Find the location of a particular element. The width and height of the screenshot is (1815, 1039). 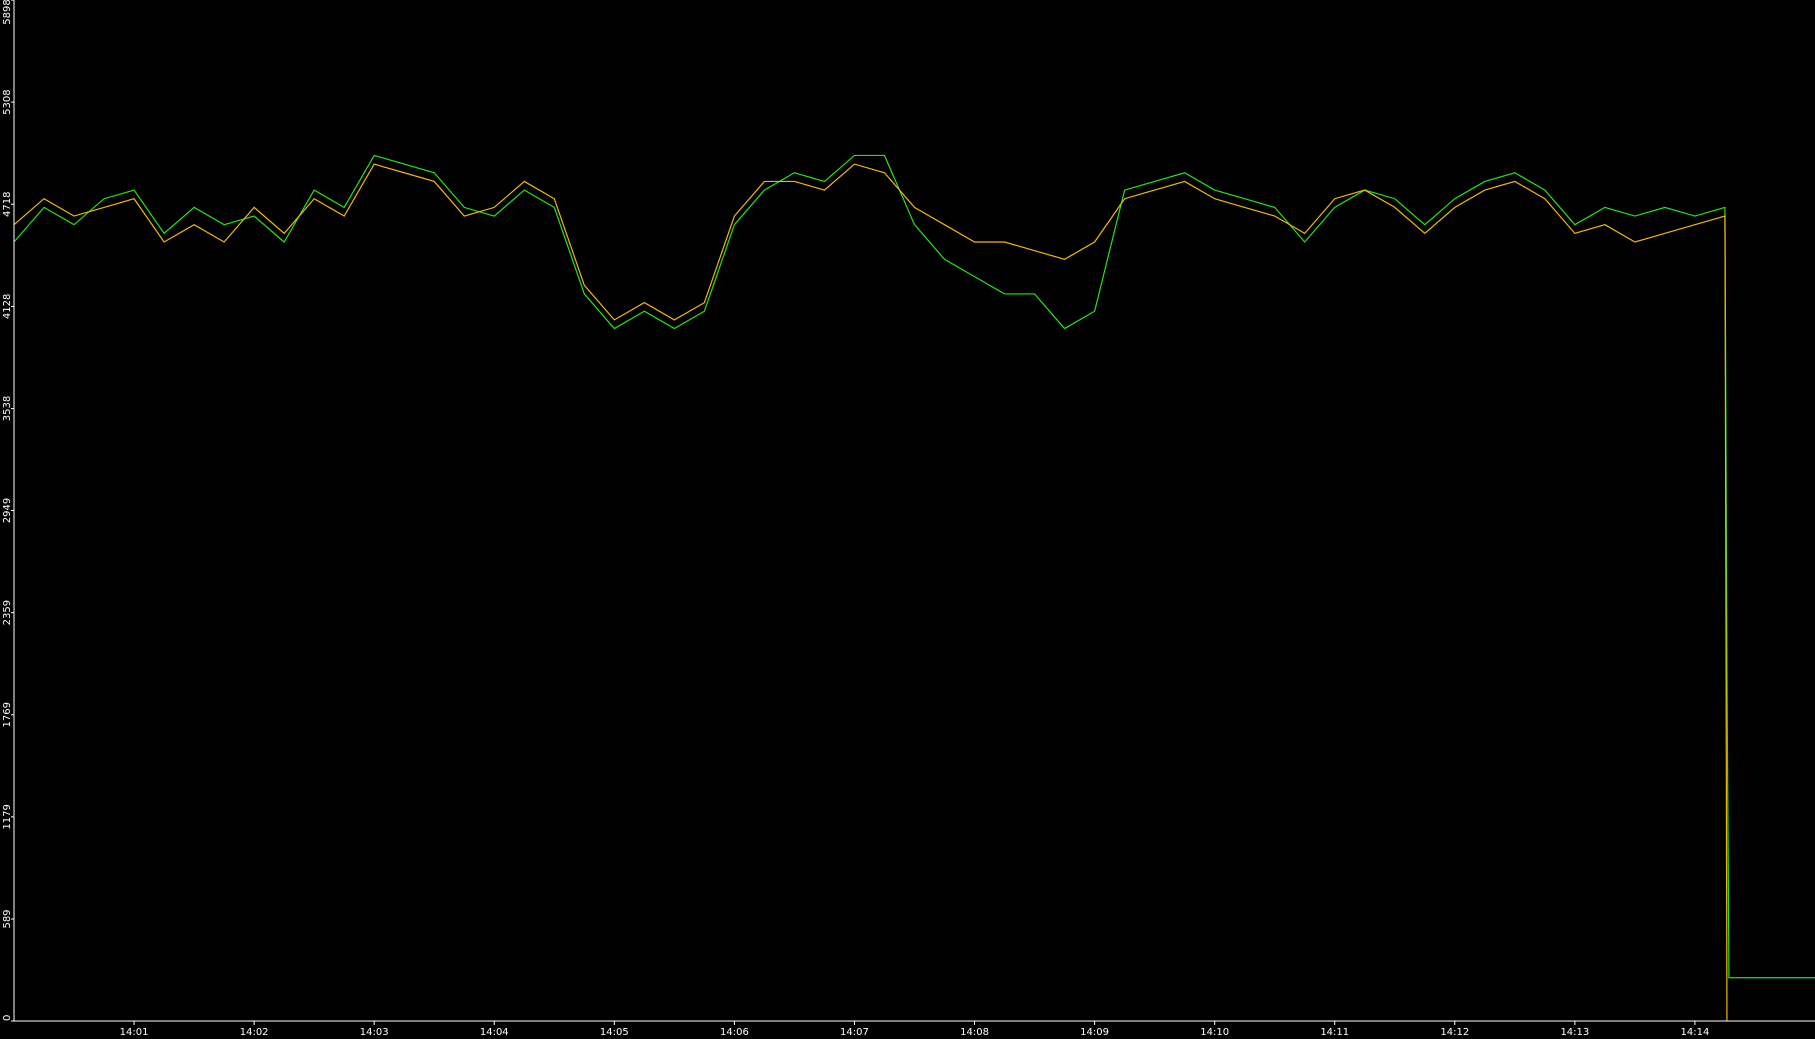

y-tick-label: 2949 is located at coordinates (7, 510).